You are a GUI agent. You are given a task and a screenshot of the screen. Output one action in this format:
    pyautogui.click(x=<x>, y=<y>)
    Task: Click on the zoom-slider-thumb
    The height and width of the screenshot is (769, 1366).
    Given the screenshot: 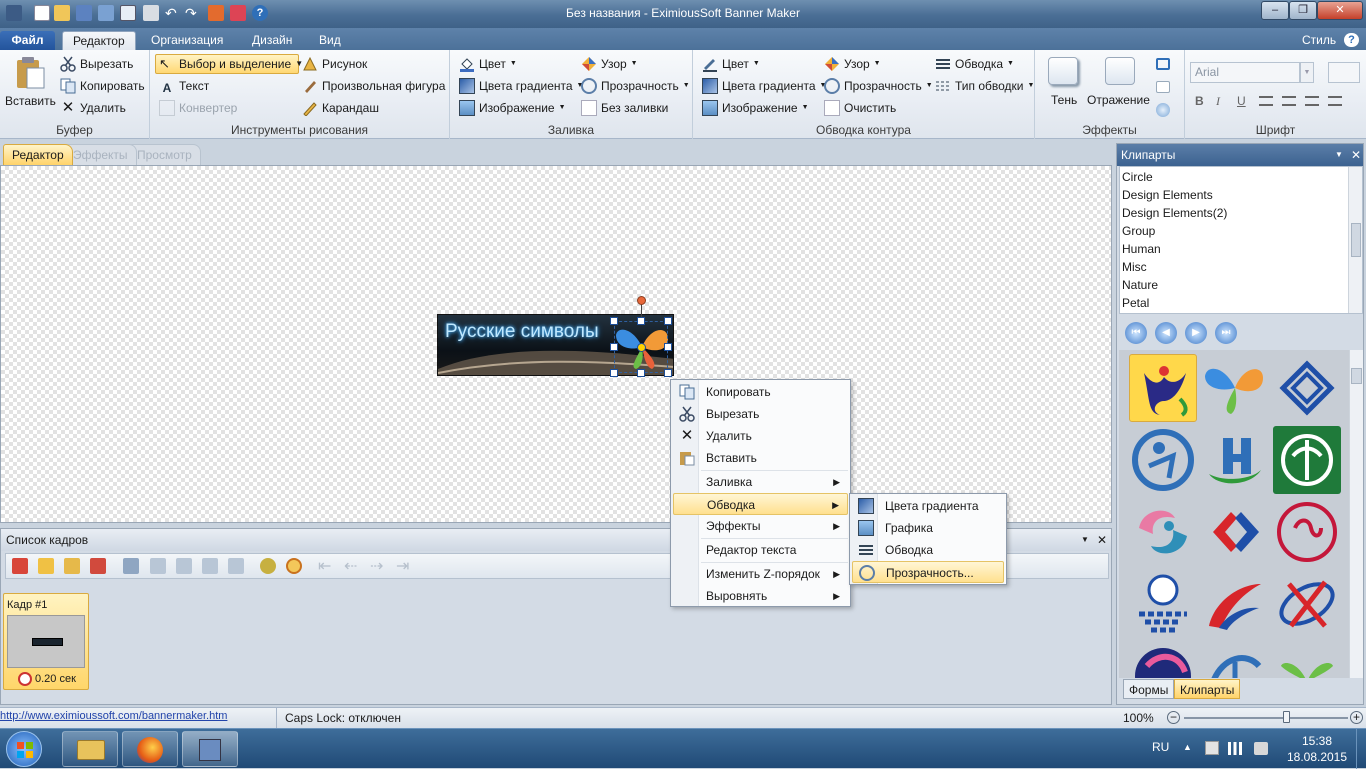 What is the action you would take?
    pyautogui.click(x=1287, y=717)
    